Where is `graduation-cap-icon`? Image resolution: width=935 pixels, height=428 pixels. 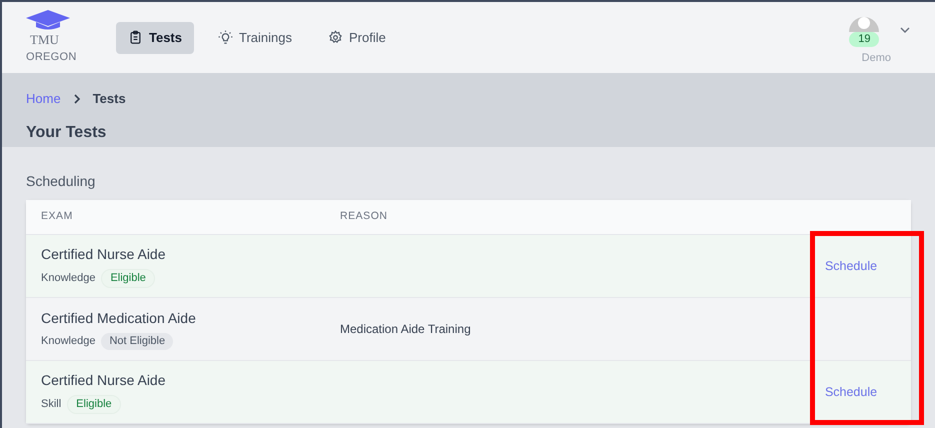
graduation-cap-icon is located at coordinates (48, 20).